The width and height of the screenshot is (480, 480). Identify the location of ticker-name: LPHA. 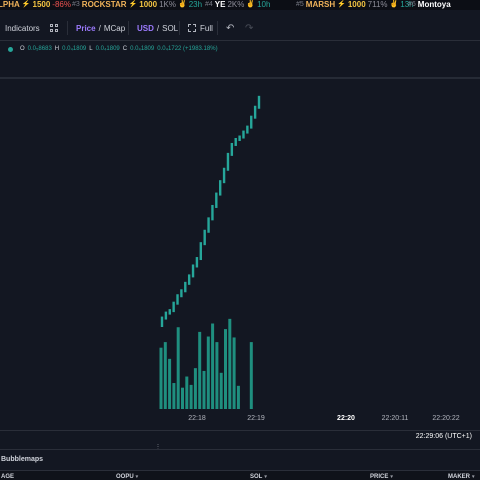
(10, 4).